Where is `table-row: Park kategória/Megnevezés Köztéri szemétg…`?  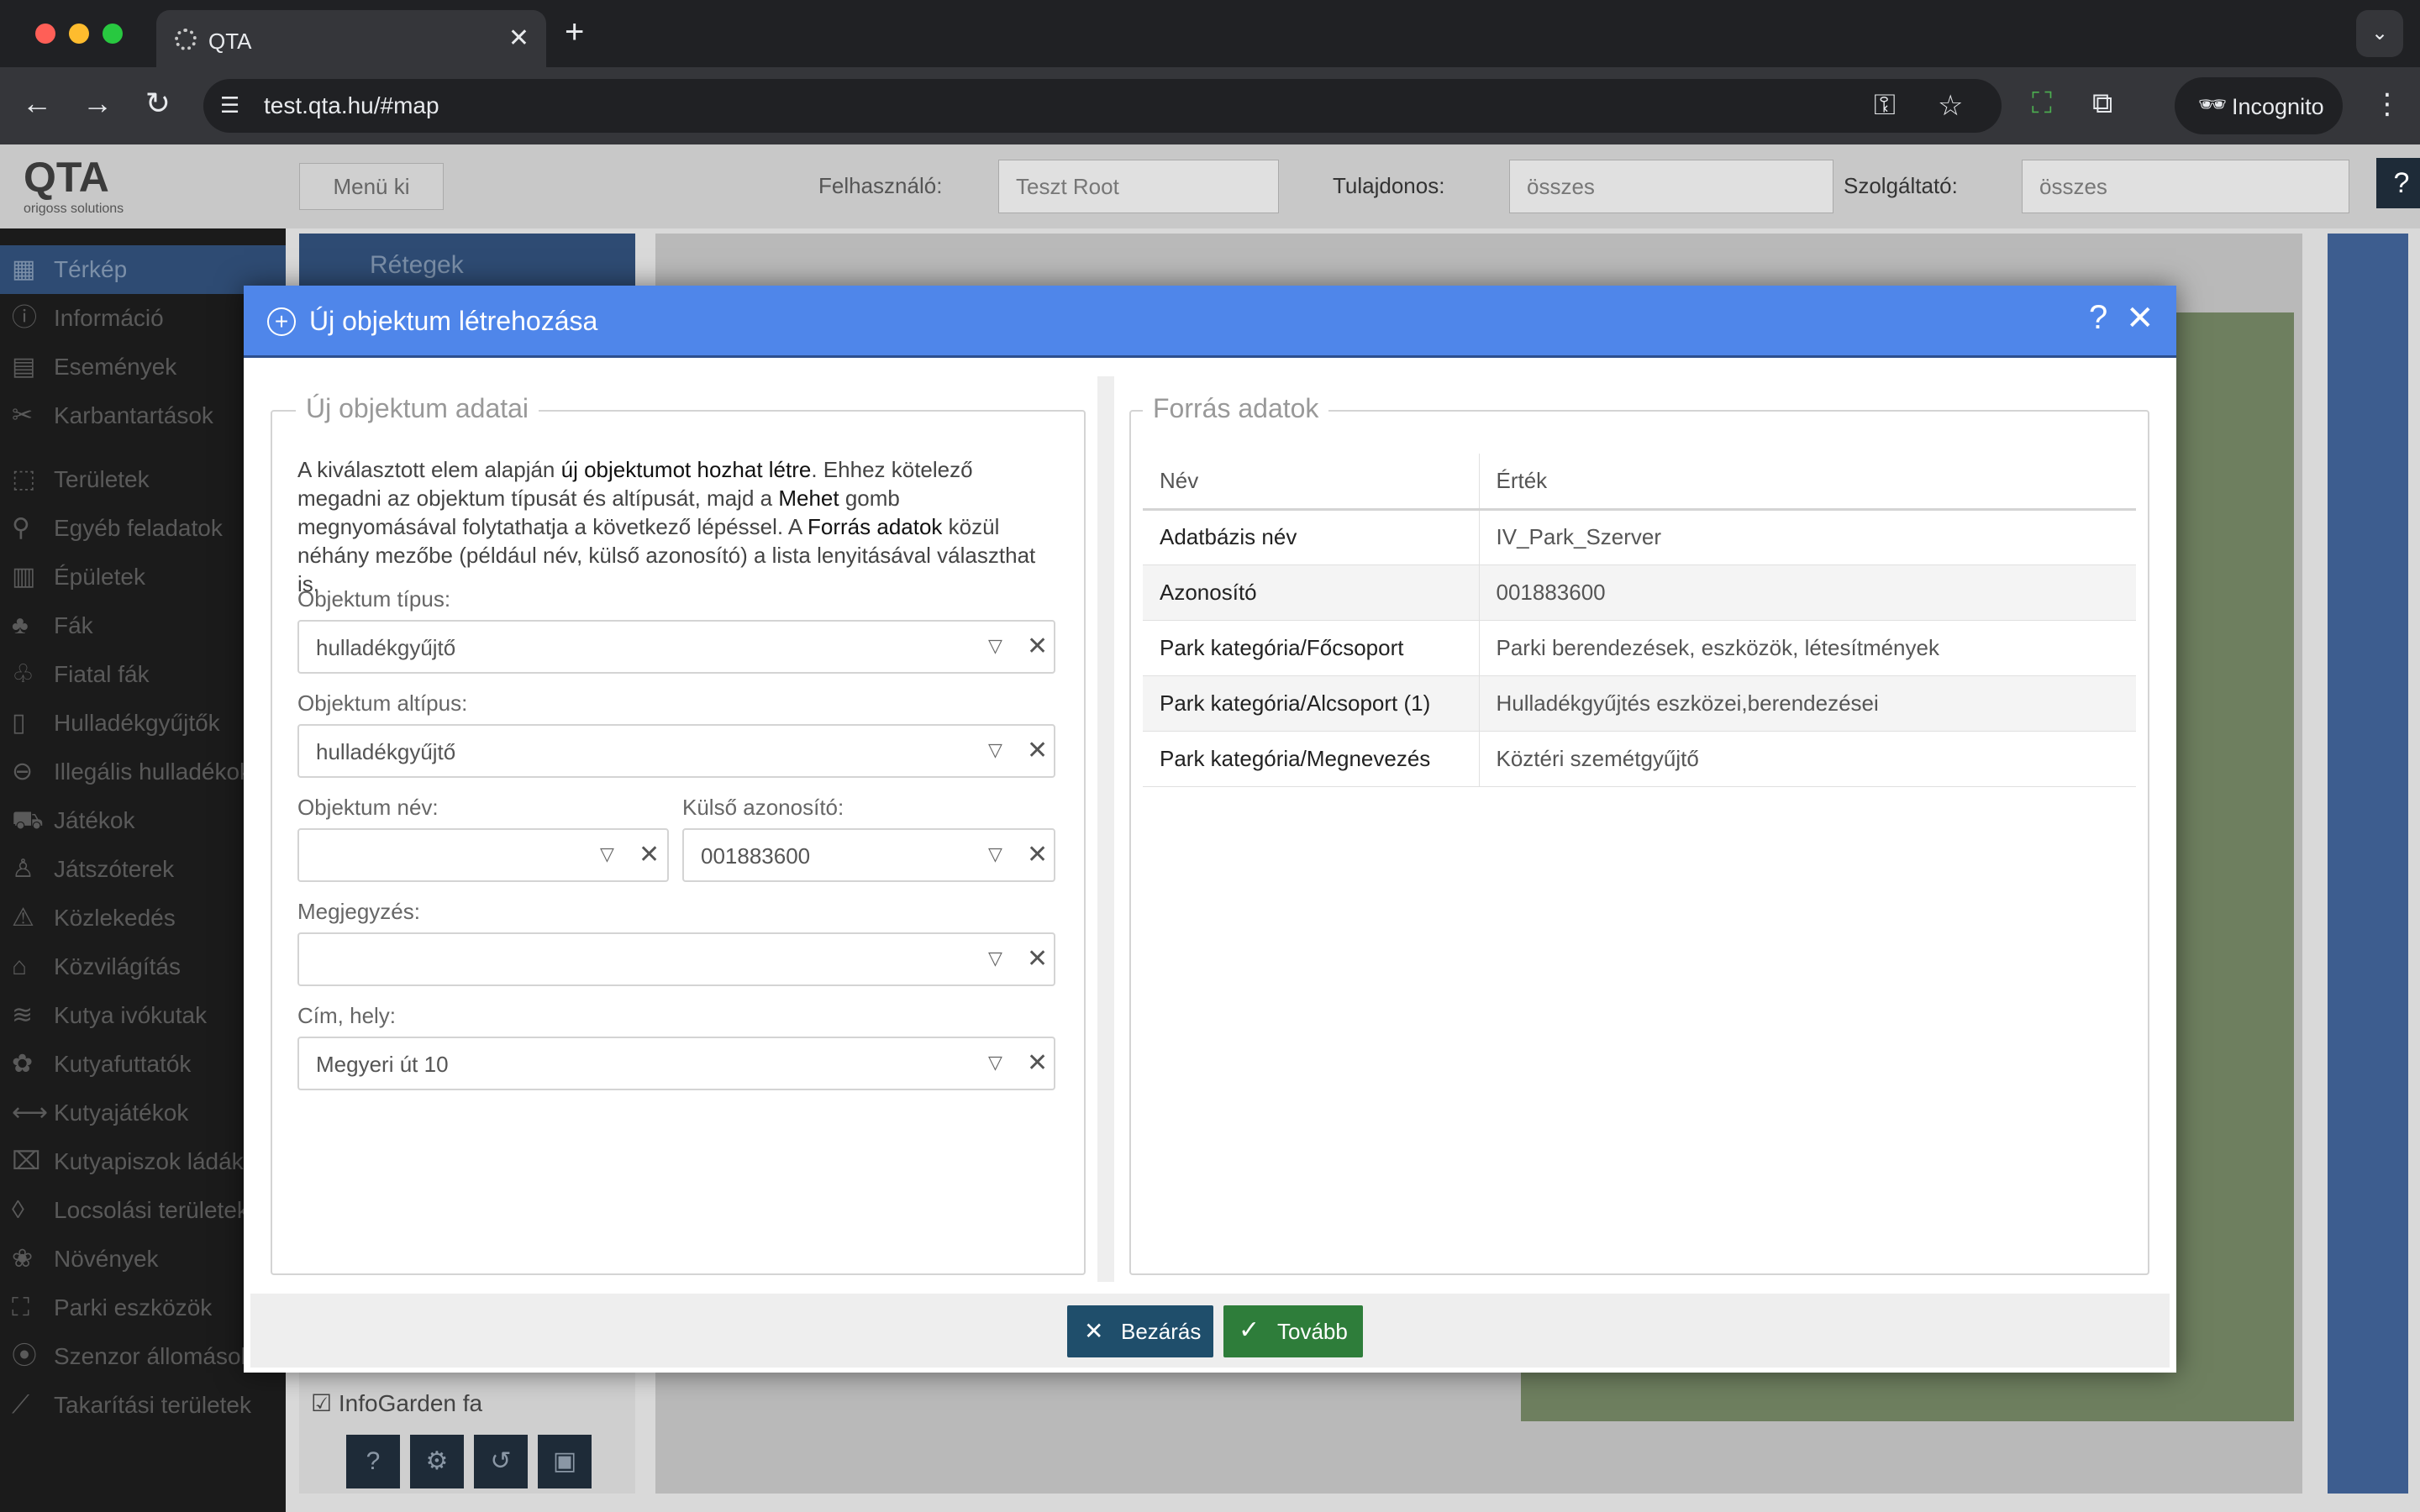
table-row: Park kategória/Megnevezés Köztéri szemétg… is located at coordinates (1639, 759).